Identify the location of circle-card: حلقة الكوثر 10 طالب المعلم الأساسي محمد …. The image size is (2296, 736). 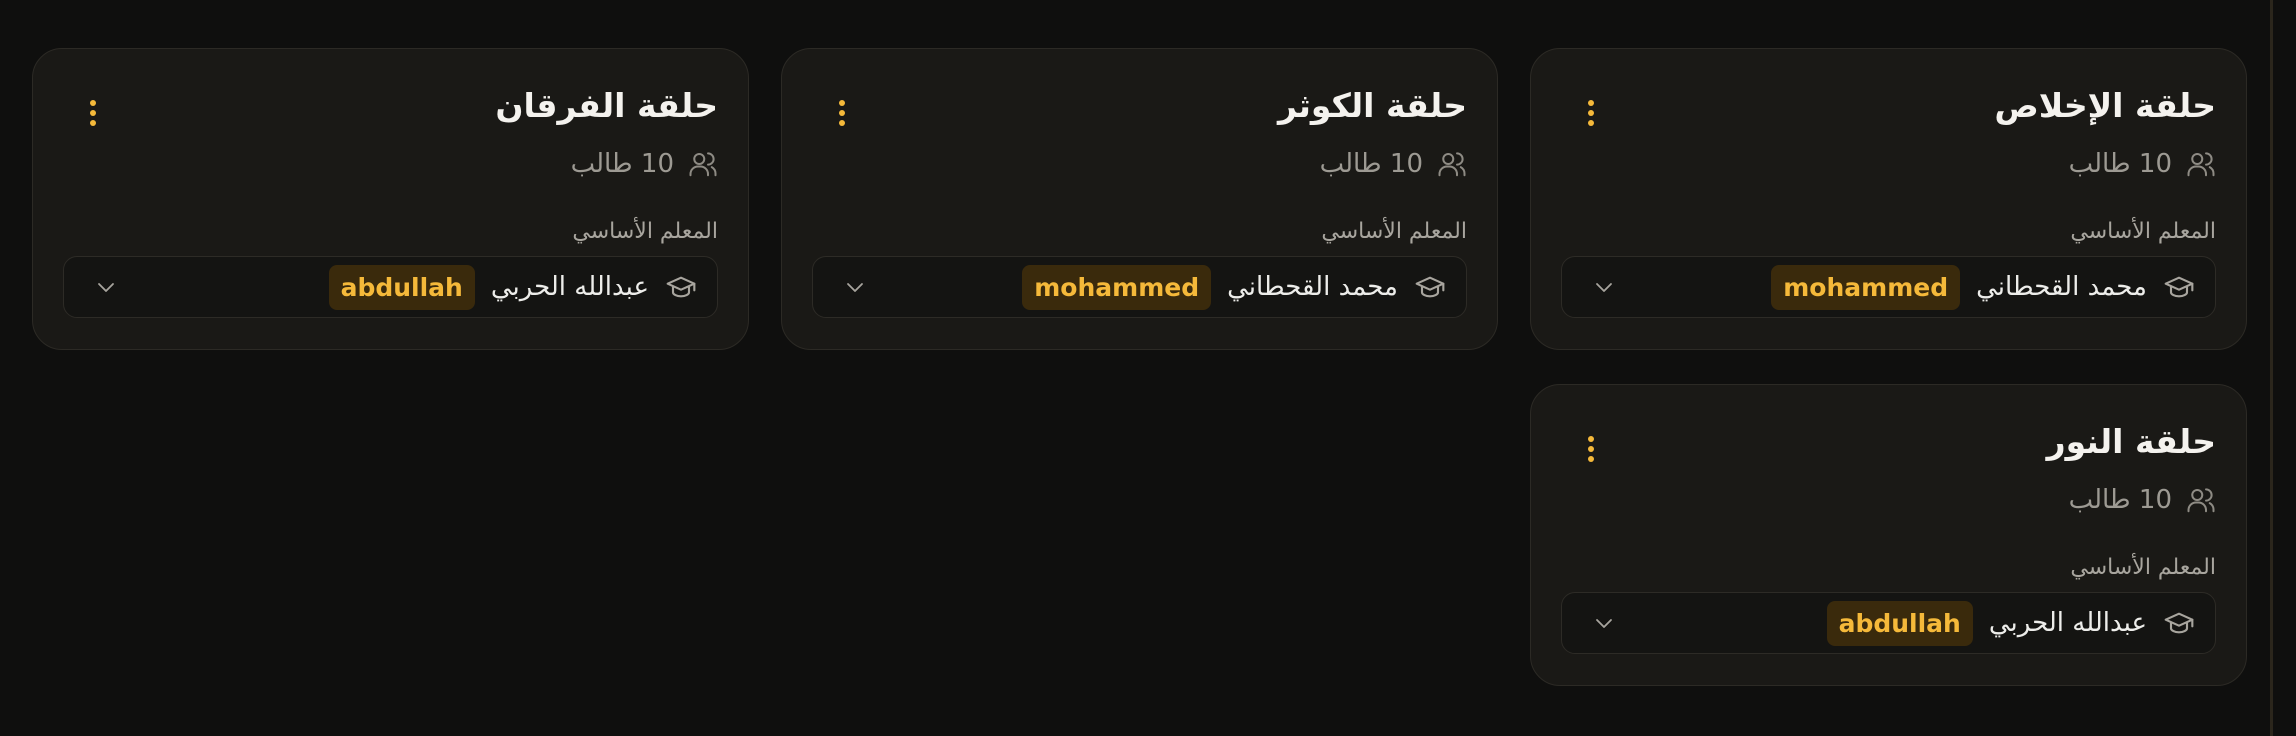
(1139, 199).